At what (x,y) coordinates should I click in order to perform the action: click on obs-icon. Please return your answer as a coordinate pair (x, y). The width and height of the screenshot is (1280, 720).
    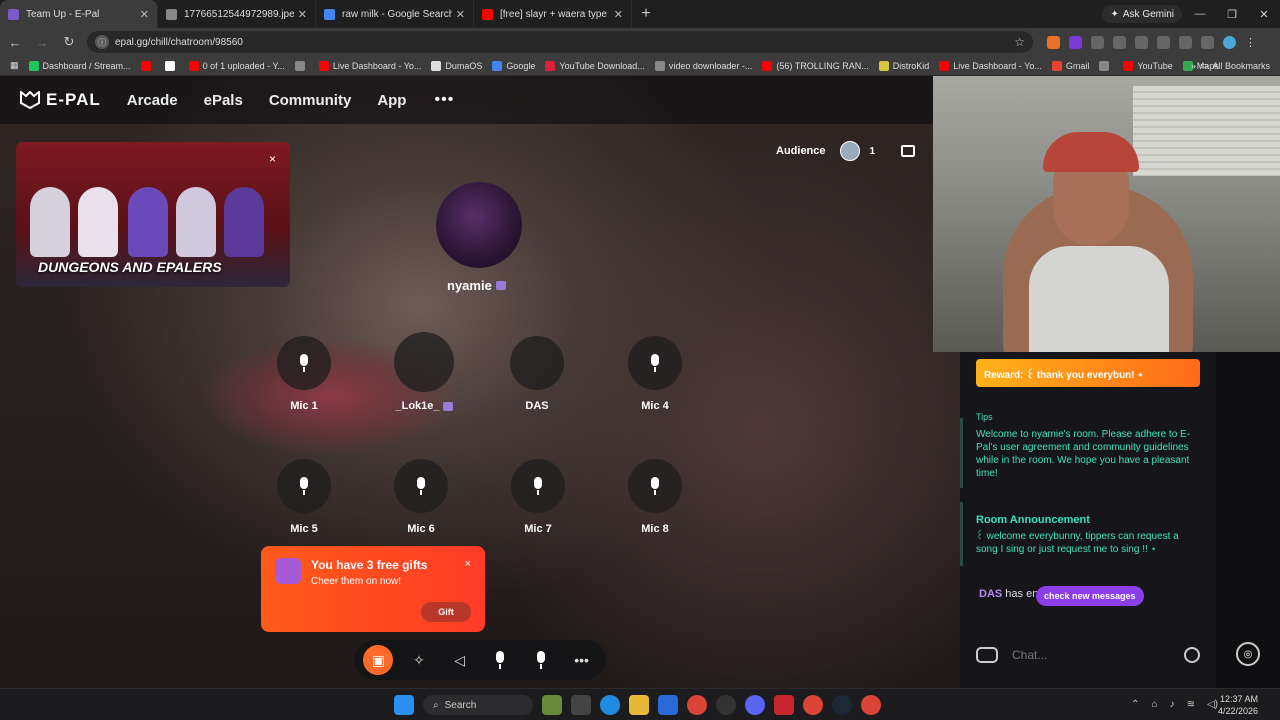
    Looking at the image, I should click on (726, 705).